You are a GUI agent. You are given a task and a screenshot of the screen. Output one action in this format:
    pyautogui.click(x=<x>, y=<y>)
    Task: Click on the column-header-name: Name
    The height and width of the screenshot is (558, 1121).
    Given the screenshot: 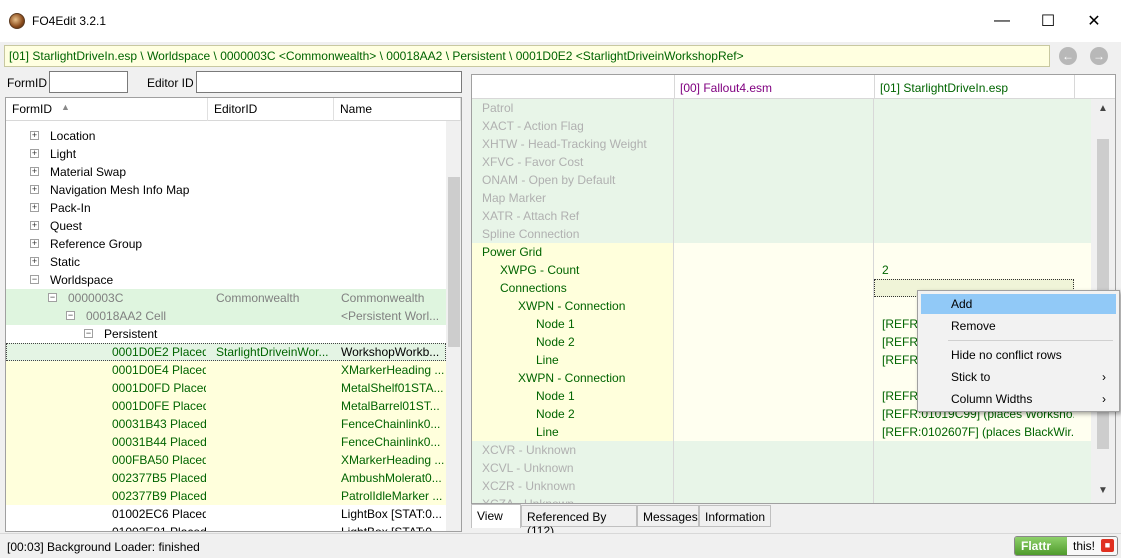 What is the action you would take?
    pyautogui.click(x=397, y=109)
    